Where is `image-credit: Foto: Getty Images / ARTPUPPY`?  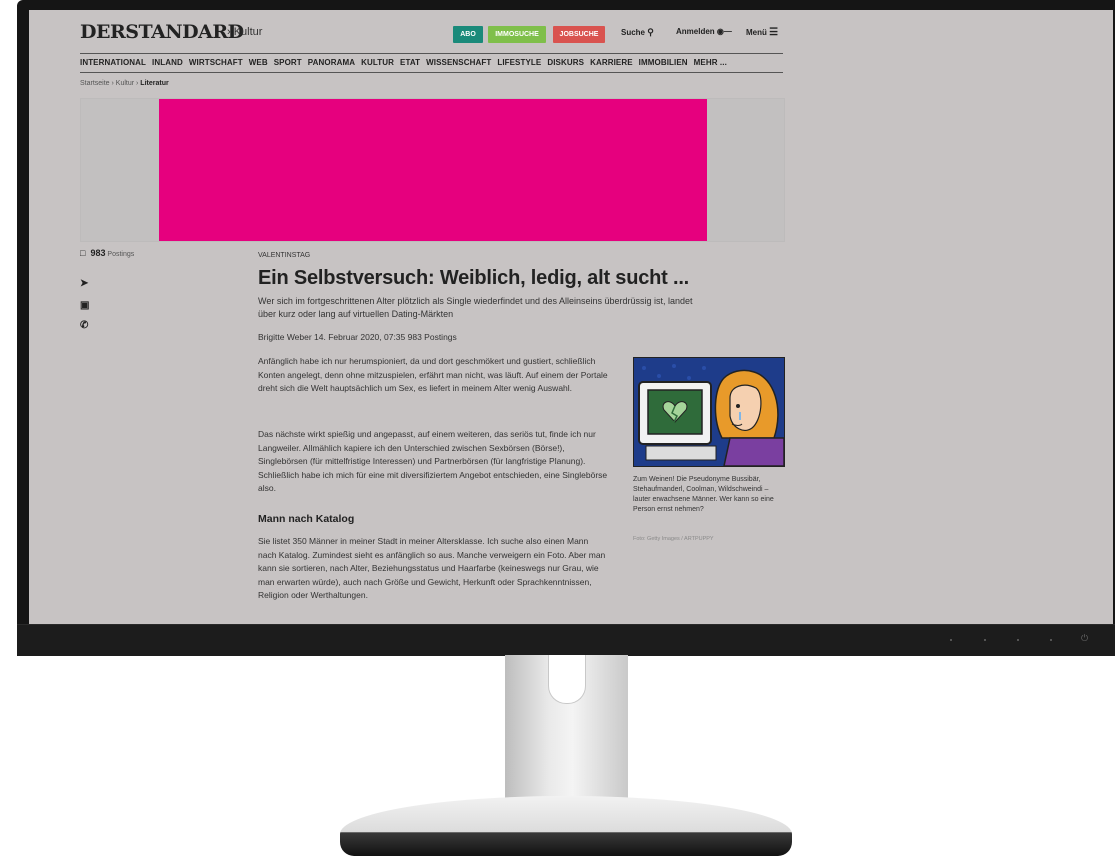 image-credit: Foto: Getty Images / ARTPUPPY is located at coordinates (673, 539).